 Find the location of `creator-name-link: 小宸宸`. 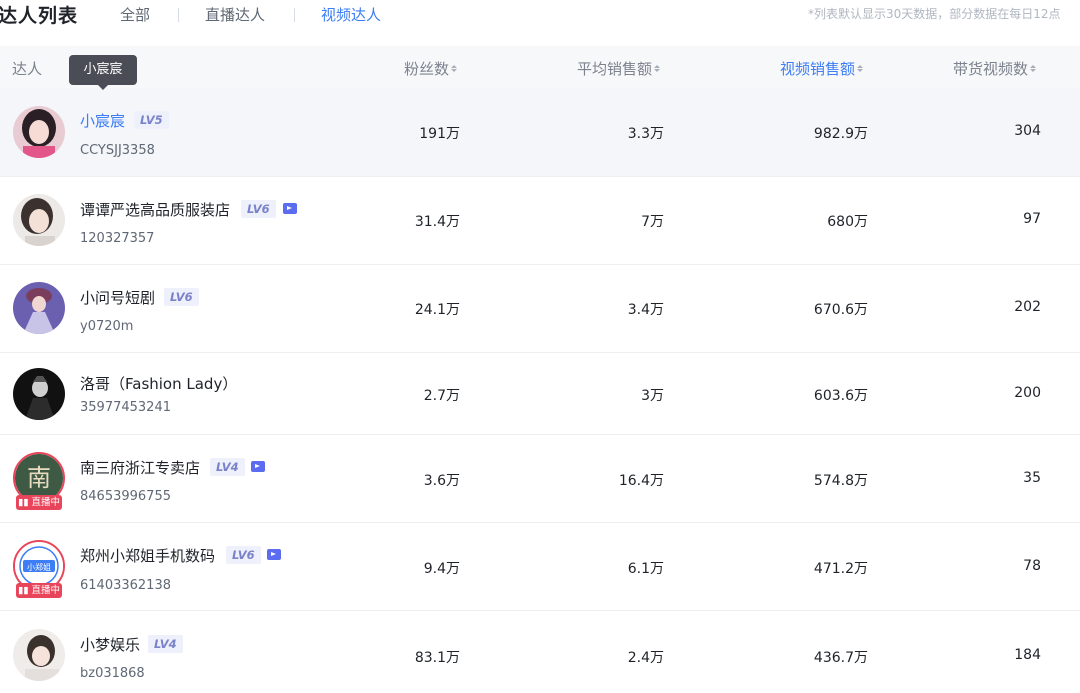

creator-name-link: 小宸宸 is located at coordinates (102, 120).